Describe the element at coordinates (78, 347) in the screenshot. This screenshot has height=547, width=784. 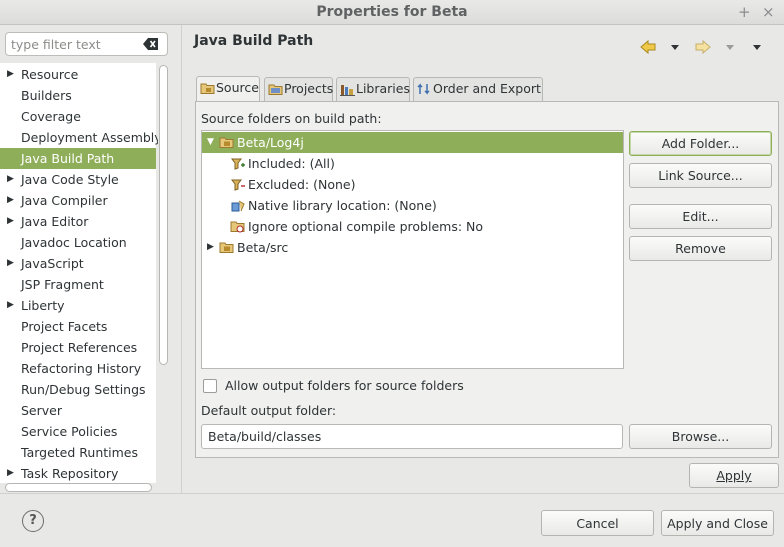
I see `sidebar-item: Project References` at that location.